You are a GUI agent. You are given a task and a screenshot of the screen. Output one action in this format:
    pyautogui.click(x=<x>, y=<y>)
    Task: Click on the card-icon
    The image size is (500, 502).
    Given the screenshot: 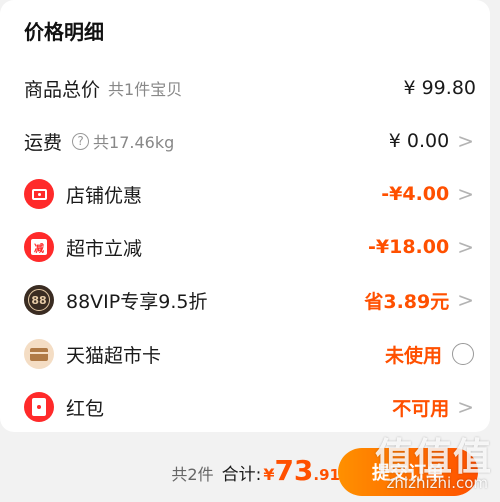 What is the action you would take?
    pyautogui.click(x=39, y=354)
    